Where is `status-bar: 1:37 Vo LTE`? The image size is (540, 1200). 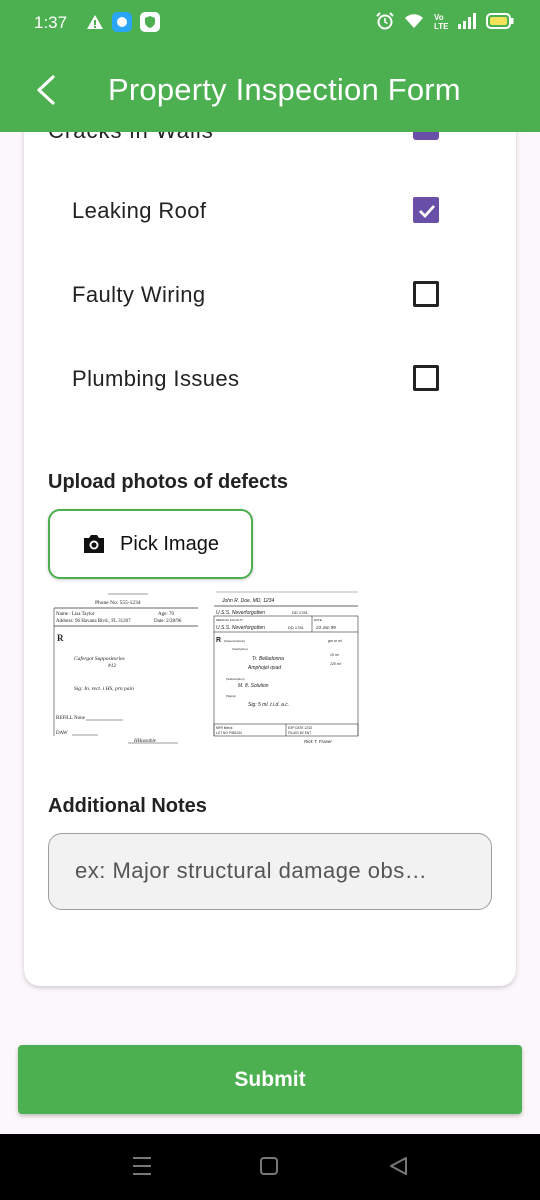 status-bar: 1:37 Vo LTE is located at coordinates (270, 24).